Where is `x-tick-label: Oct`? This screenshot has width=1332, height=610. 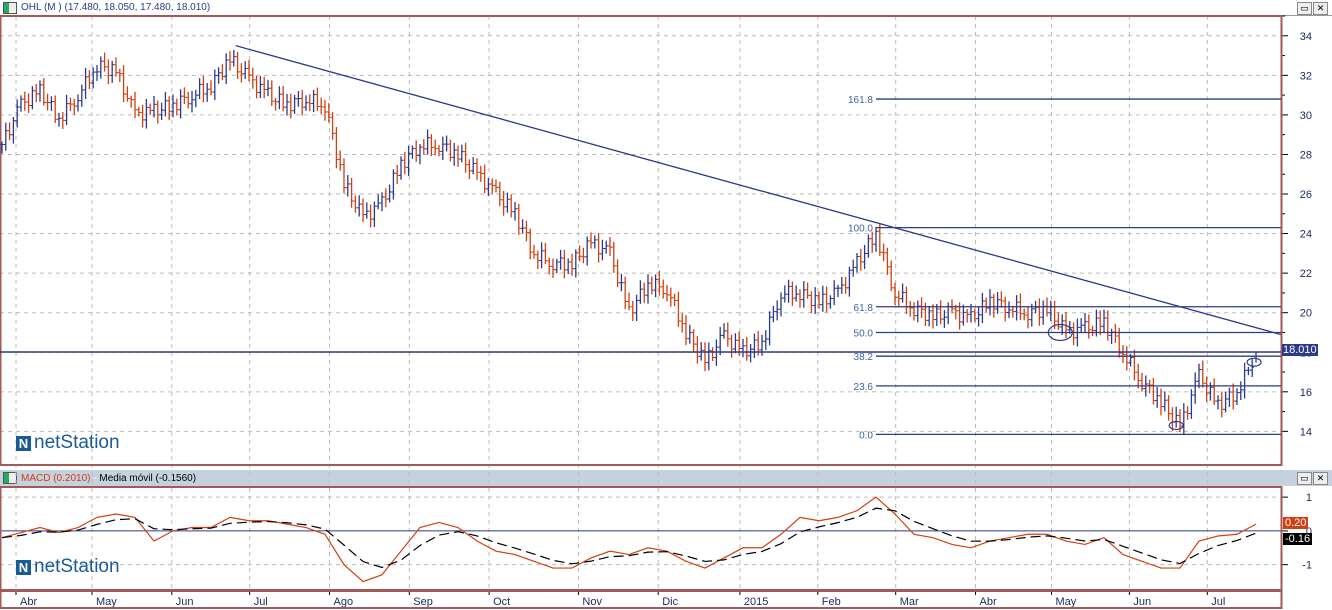 x-tick-label: Oct is located at coordinates (501, 602).